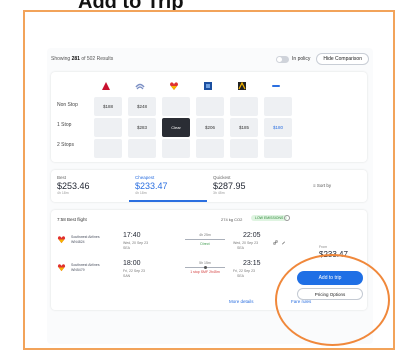 The height and width of the screenshot is (356, 412). I want to click on sort-by-dropdown: ≡ Sort by, so click(322, 185).